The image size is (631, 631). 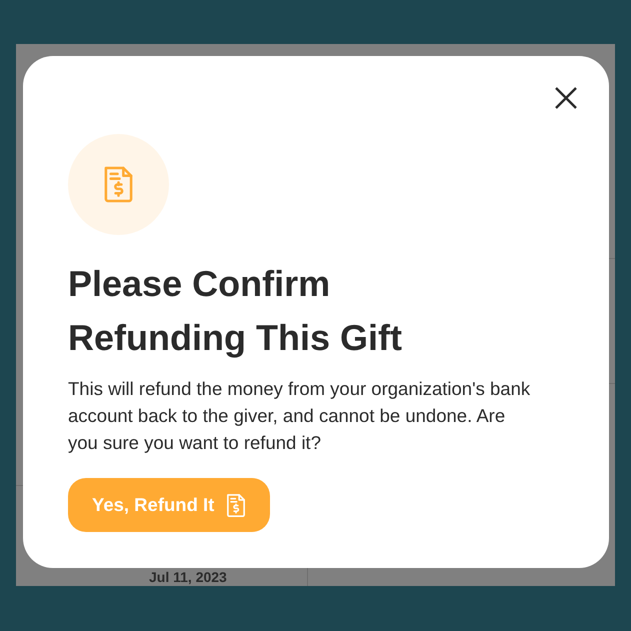 I want to click on refund-button: Yes, Refund It, so click(x=169, y=505).